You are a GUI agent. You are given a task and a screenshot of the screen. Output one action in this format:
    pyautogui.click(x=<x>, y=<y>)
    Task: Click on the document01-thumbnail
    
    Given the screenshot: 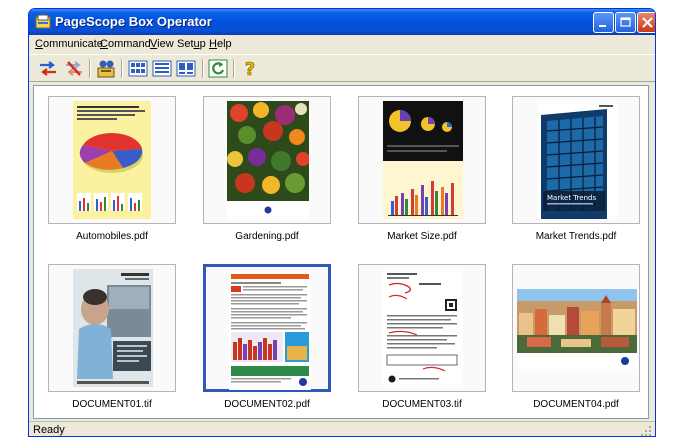 What is the action you would take?
    pyautogui.click(x=113, y=328)
    